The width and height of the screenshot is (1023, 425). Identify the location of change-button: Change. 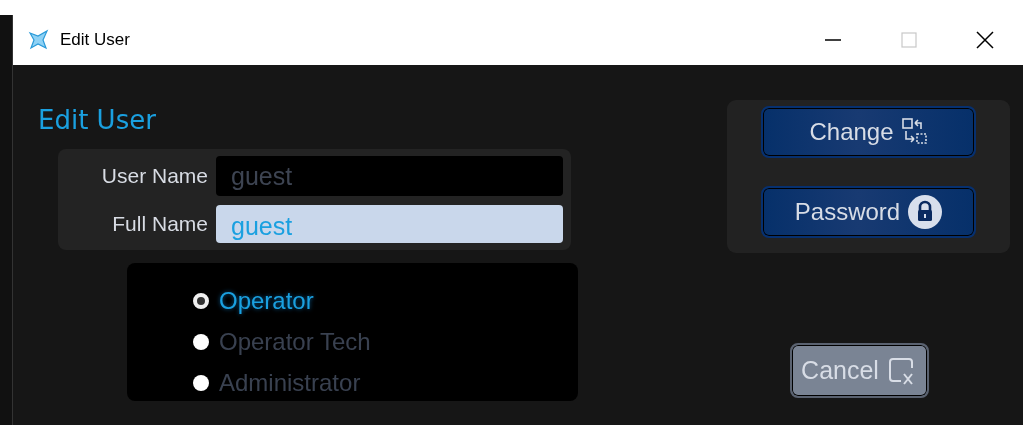
(868, 132).